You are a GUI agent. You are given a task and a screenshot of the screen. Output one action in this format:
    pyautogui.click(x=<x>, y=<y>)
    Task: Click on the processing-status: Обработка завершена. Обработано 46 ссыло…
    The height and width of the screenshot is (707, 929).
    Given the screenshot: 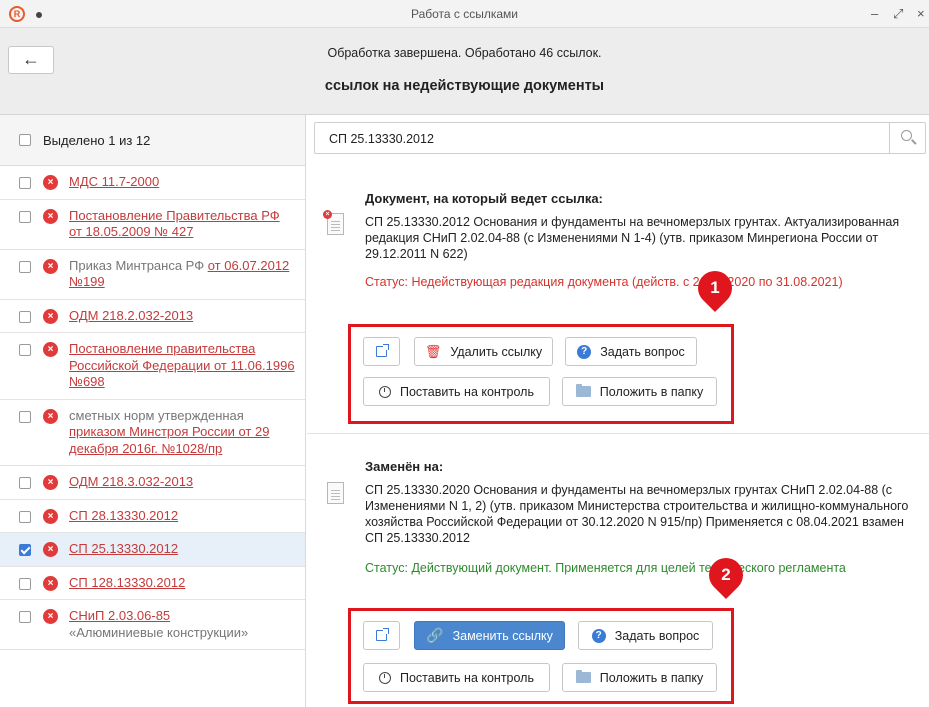 What is the action you would take?
    pyautogui.click(x=464, y=53)
    